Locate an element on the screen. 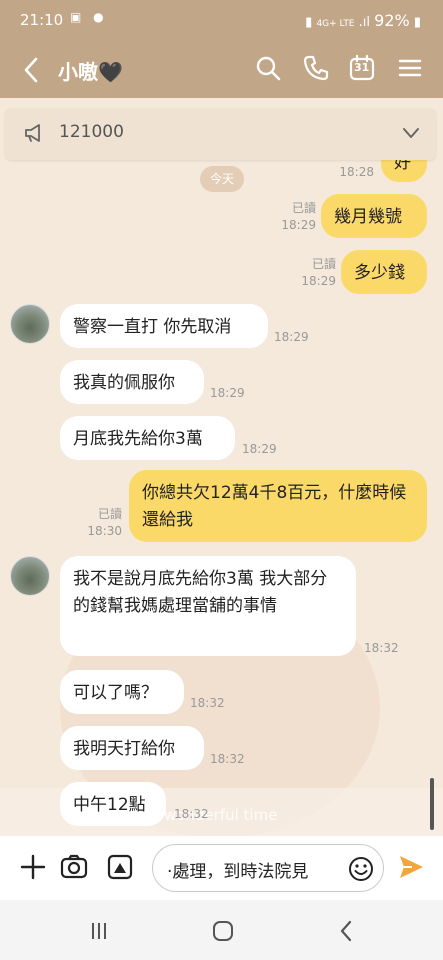 The width and height of the screenshot is (443, 960). system-navigation-bar is located at coordinates (221, 930).